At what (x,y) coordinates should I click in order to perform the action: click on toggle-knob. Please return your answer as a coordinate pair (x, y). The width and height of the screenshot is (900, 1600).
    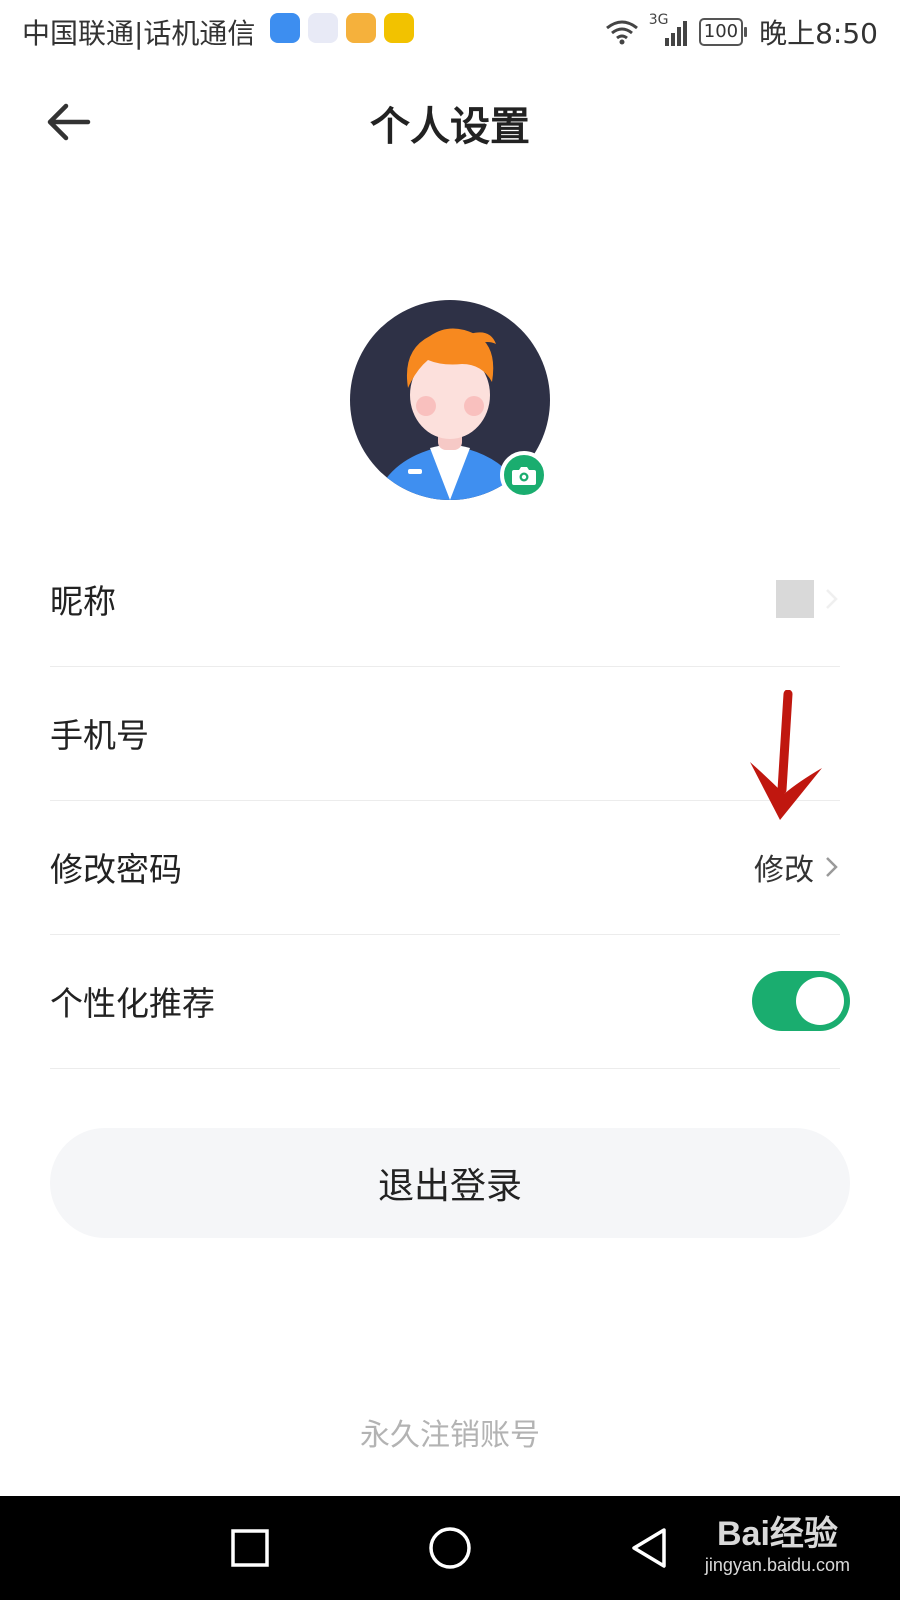
    Looking at the image, I should click on (820, 1001).